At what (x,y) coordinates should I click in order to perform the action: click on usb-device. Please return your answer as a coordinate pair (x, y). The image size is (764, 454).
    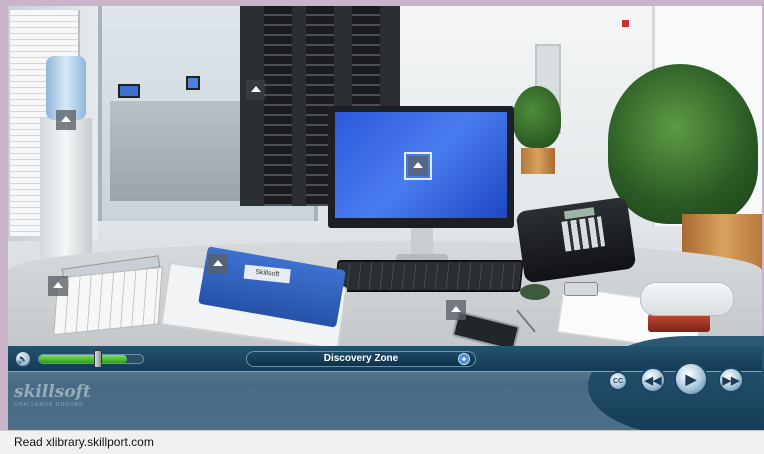
    Looking at the image, I should click on (581, 289).